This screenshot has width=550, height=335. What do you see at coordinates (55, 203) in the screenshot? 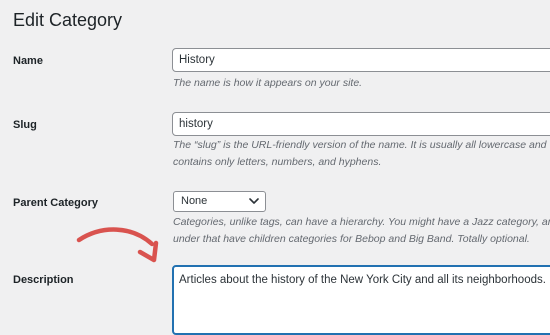
I see `parent-category-label: Parent Category` at bounding box center [55, 203].